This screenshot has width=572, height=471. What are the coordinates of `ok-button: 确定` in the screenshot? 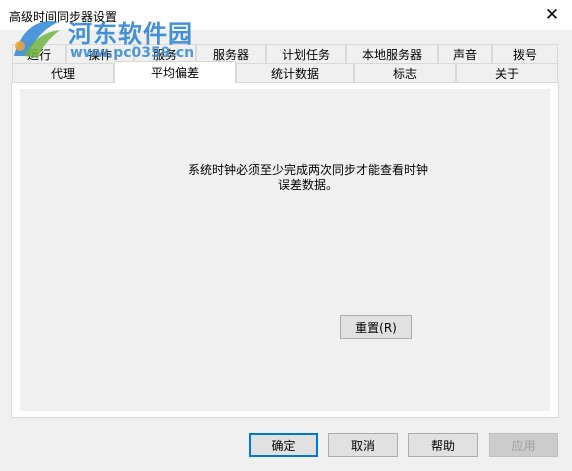 It's located at (283, 445).